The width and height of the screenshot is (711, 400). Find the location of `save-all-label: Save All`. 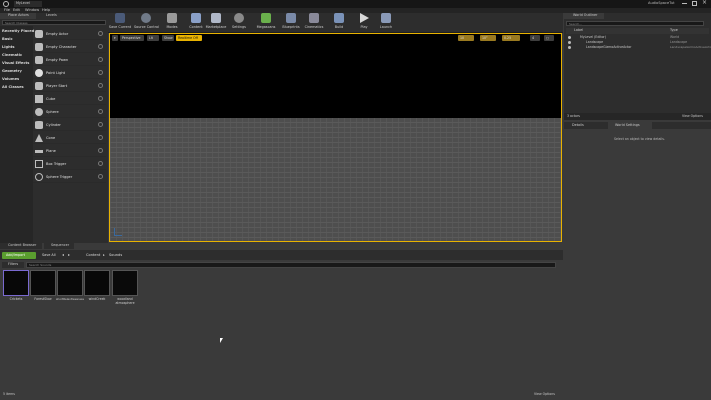

save-all-label: Save All is located at coordinates (49, 254).